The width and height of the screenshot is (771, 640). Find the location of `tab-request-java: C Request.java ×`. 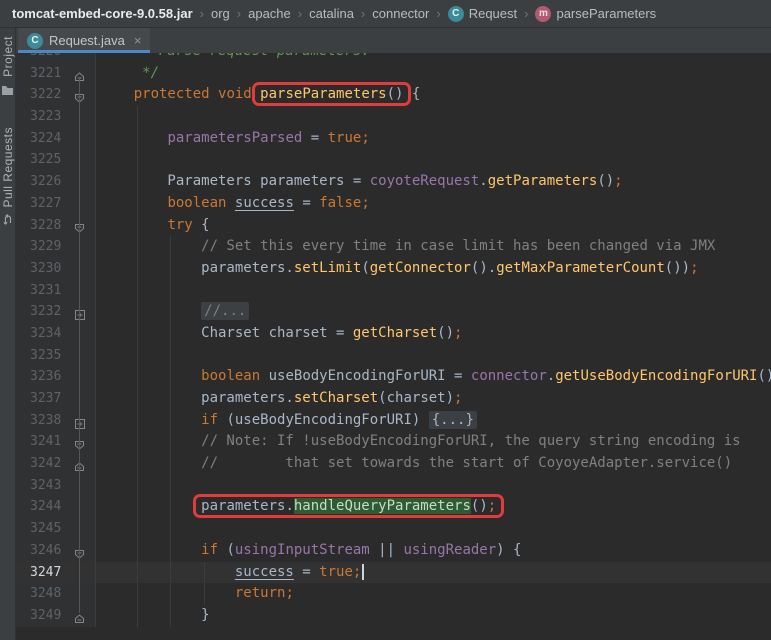

tab-request-java: C Request.java × is located at coordinates (84, 40).